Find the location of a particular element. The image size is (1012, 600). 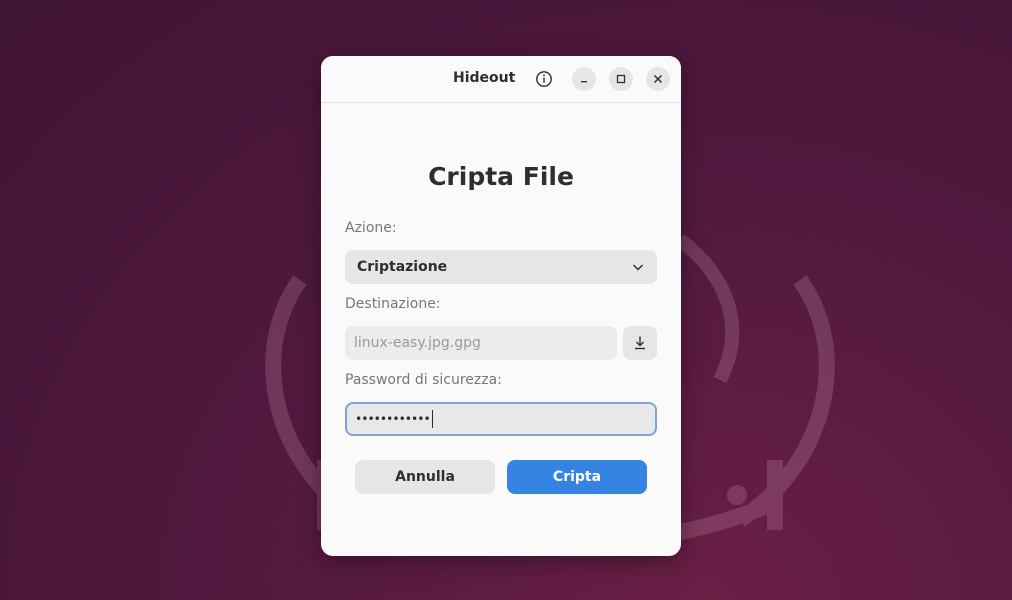

destination-placeholder: linux-easy.jpg.gpg is located at coordinates (417, 343).